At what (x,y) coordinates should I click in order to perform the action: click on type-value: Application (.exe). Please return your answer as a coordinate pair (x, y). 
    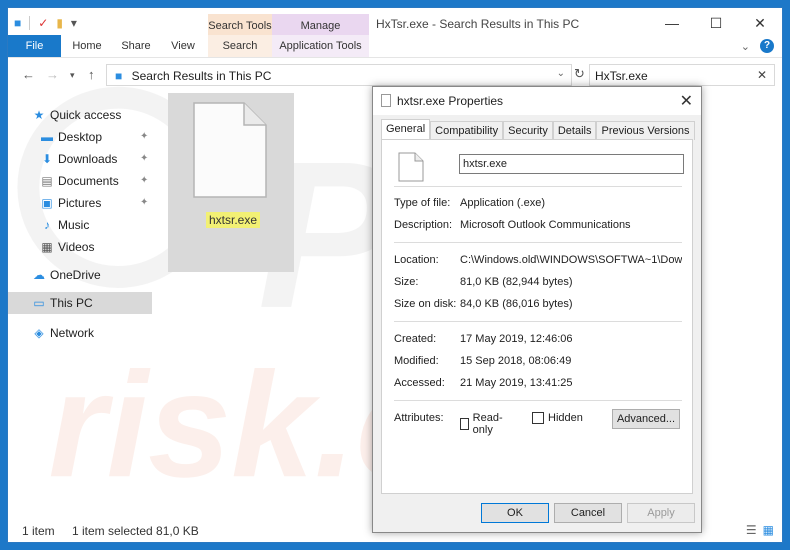
    Looking at the image, I should click on (502, 203).